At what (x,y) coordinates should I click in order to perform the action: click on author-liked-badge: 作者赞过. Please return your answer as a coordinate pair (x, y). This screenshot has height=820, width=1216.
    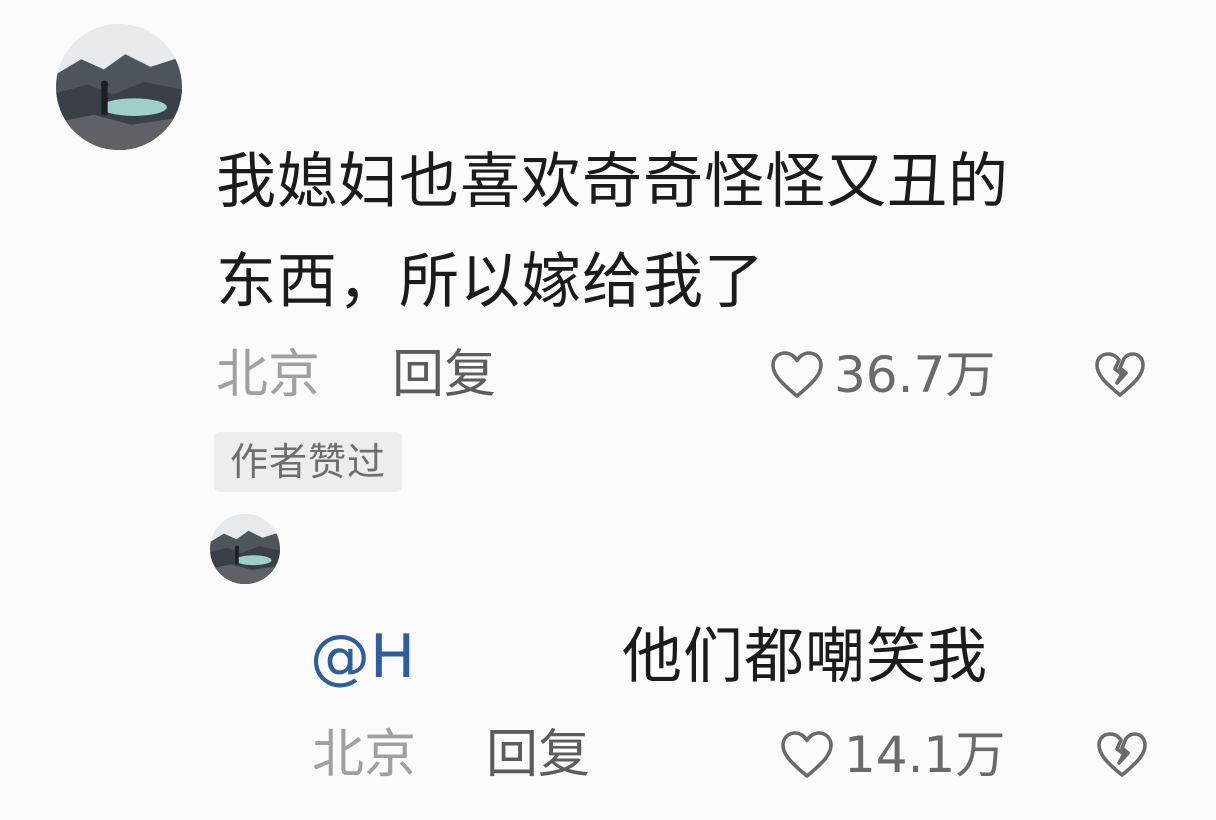
    Looking at the image, I should click on (308, 462).